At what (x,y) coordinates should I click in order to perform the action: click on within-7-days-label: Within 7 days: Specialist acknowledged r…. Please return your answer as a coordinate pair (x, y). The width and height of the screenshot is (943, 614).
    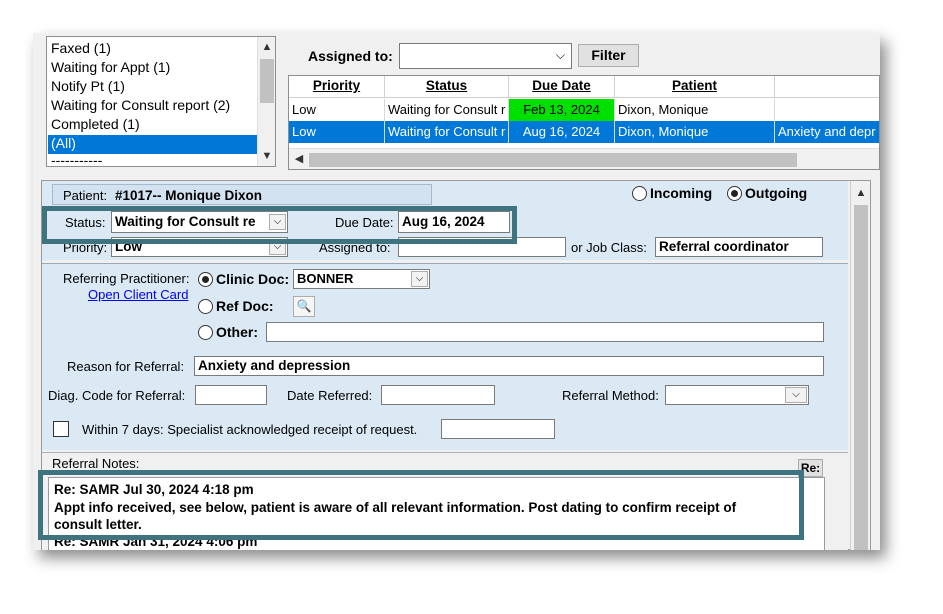
    Looking at the image, I should click on (250, 429).